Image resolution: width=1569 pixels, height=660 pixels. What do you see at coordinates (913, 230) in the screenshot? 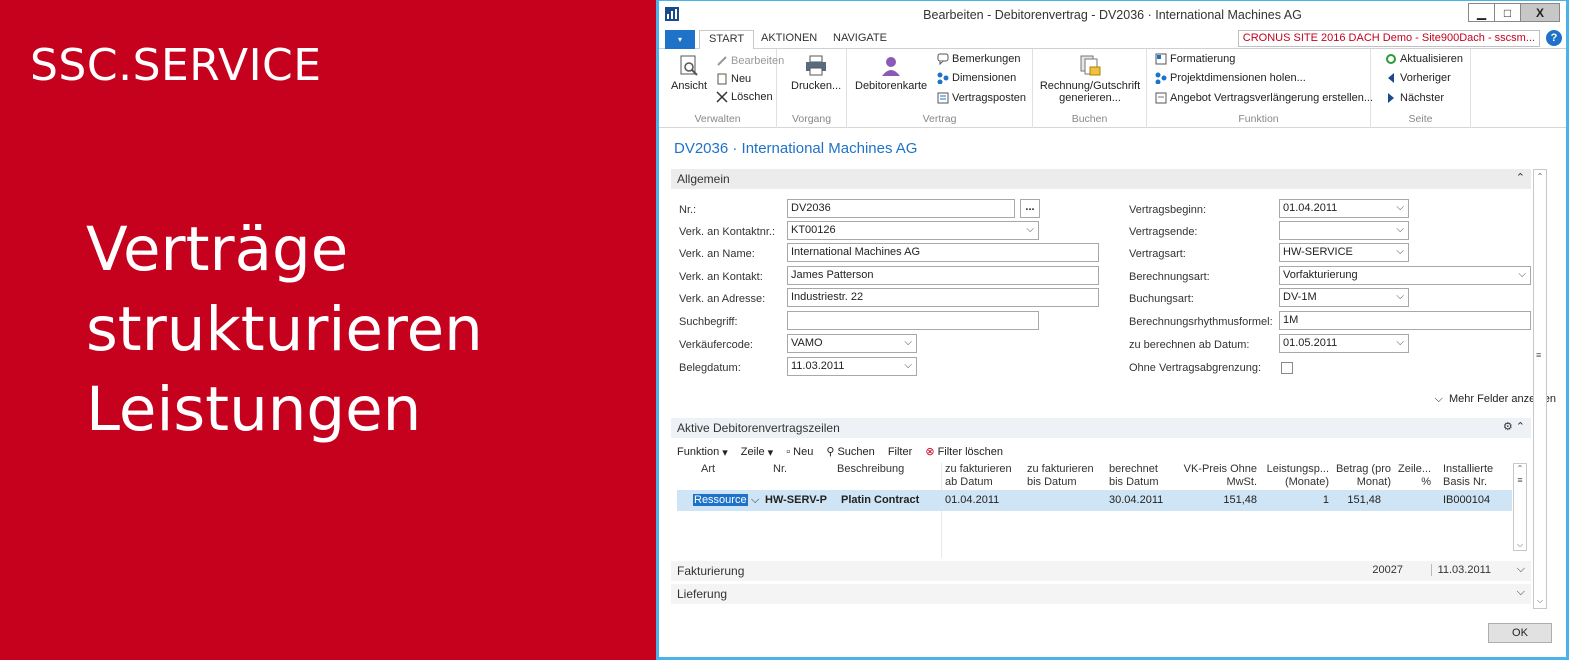
I see `field-kontaktnr: KT00126 ⌵` at bounding box center [913, 230].